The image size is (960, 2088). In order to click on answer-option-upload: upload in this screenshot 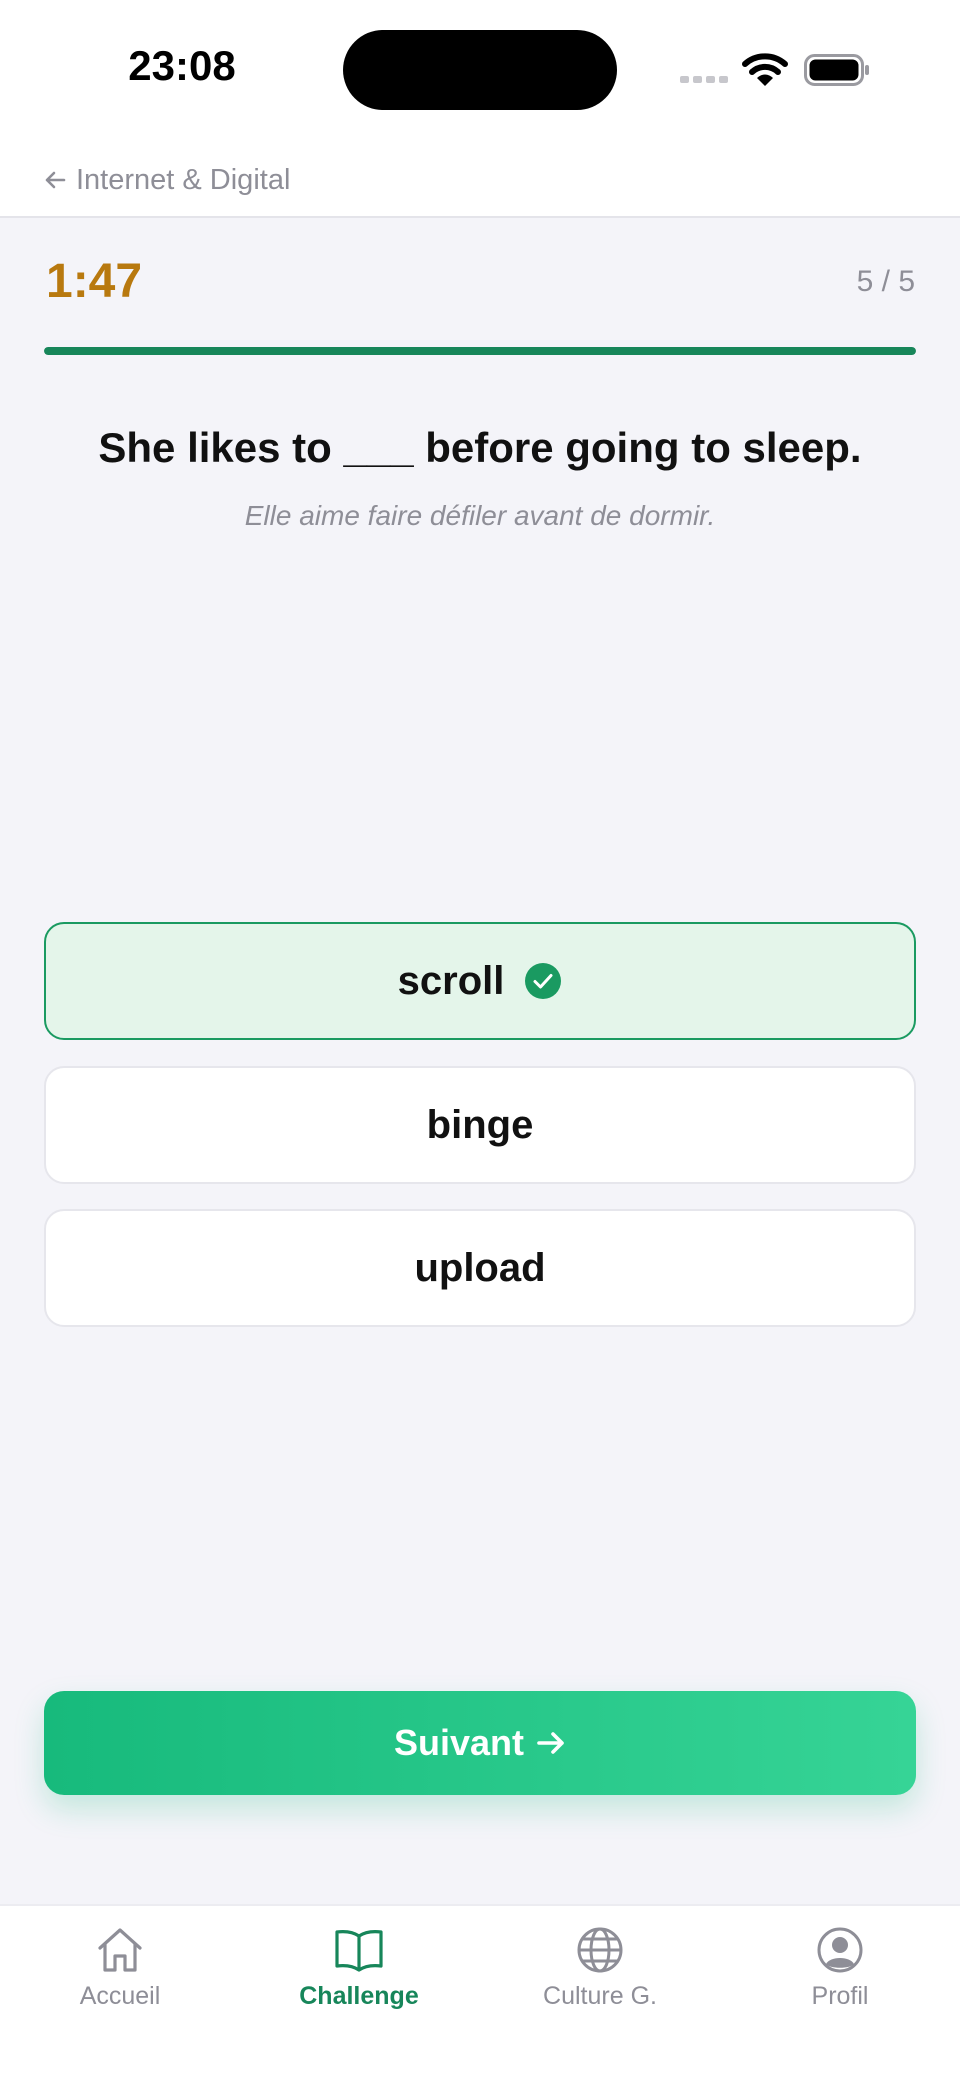, I will do `click(480, 1268)`.